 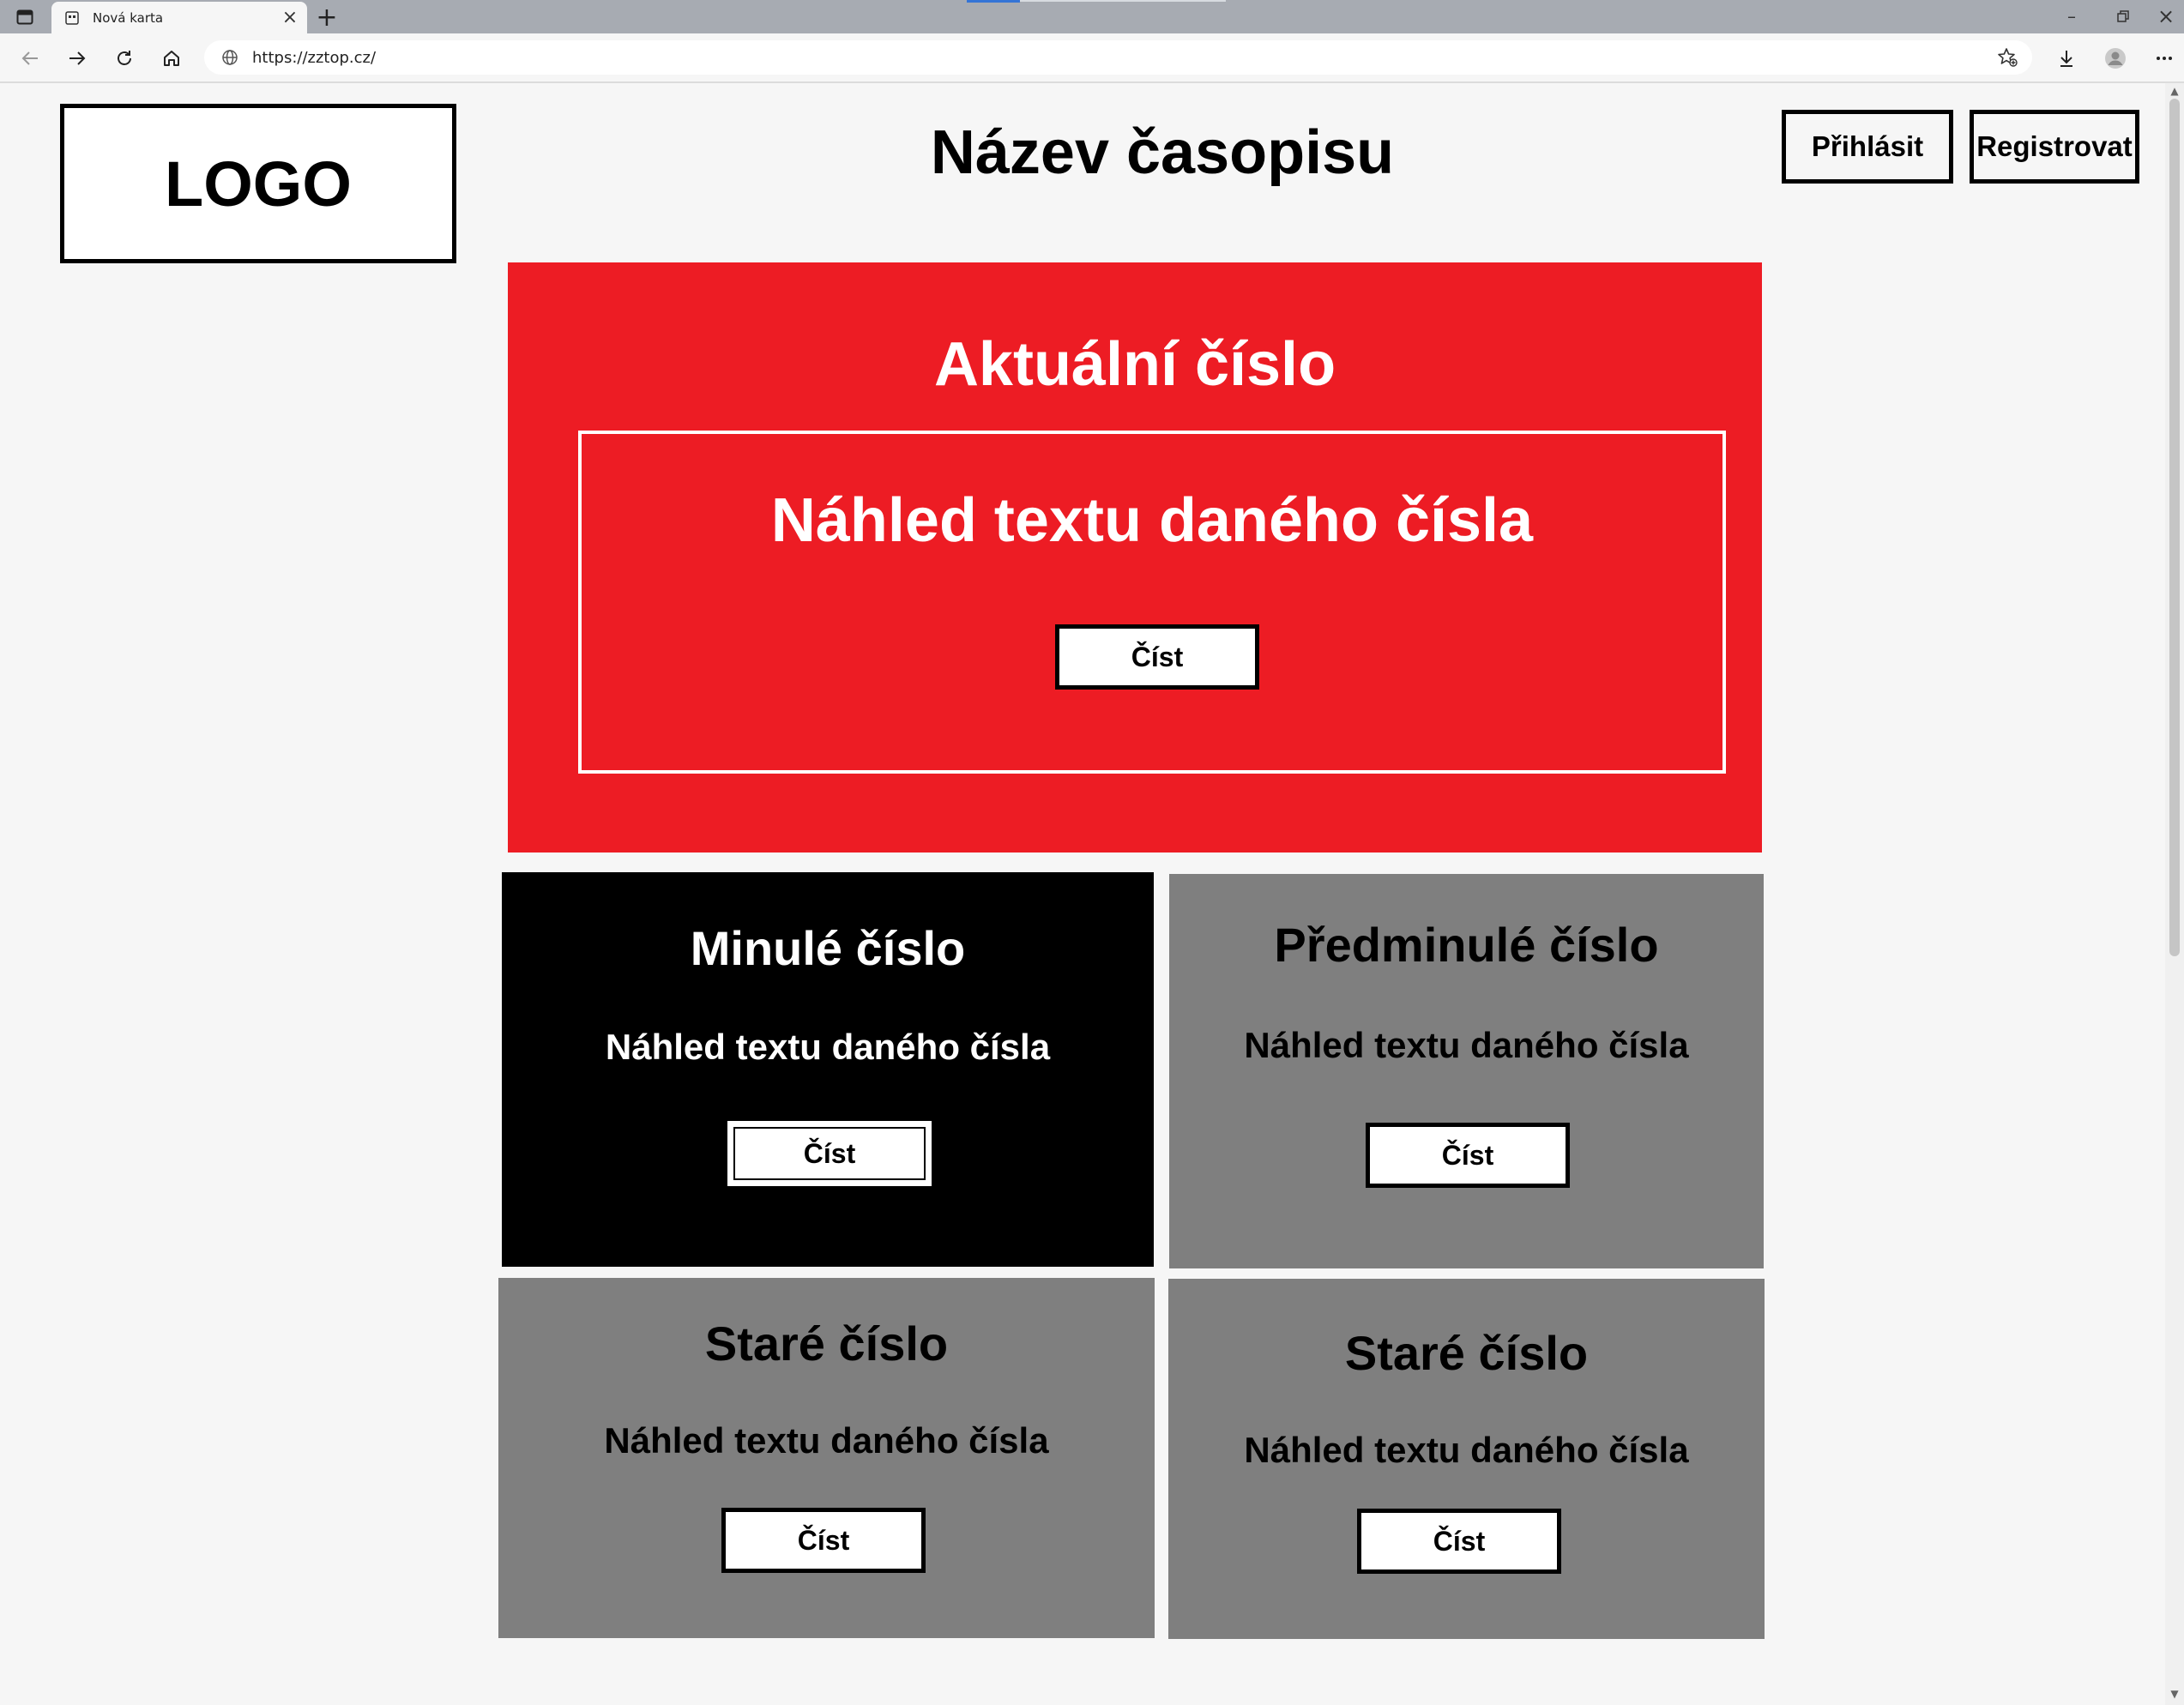 I want to click on address-bar: https://zztop.cz/, so click(x=1118, y=57).